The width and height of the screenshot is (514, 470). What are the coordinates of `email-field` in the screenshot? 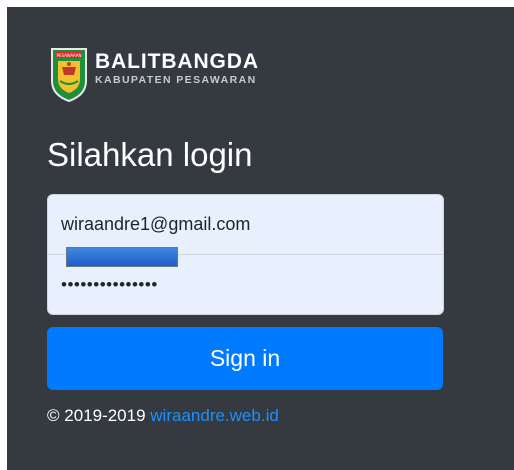 It's located at (245, 224).